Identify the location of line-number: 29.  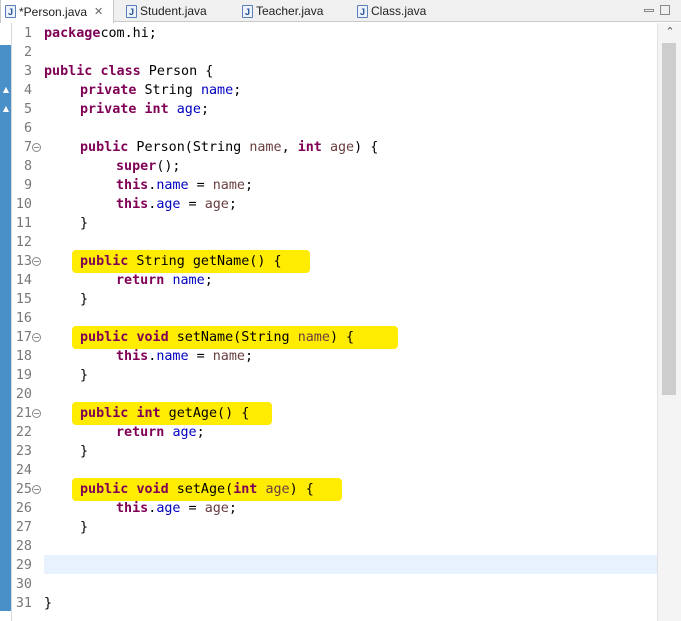
(23, 565).